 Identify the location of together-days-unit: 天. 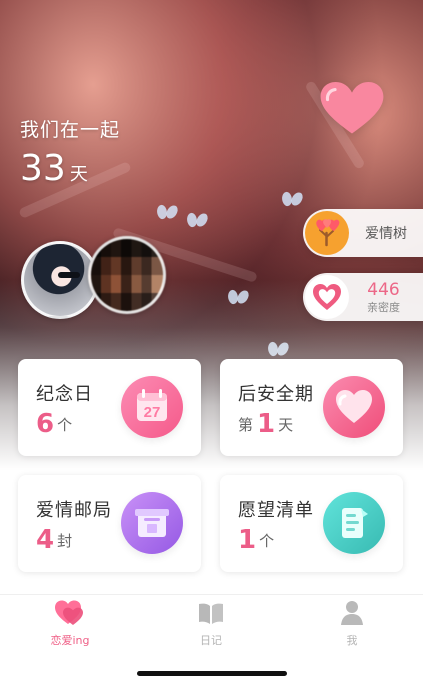
(78, 174).